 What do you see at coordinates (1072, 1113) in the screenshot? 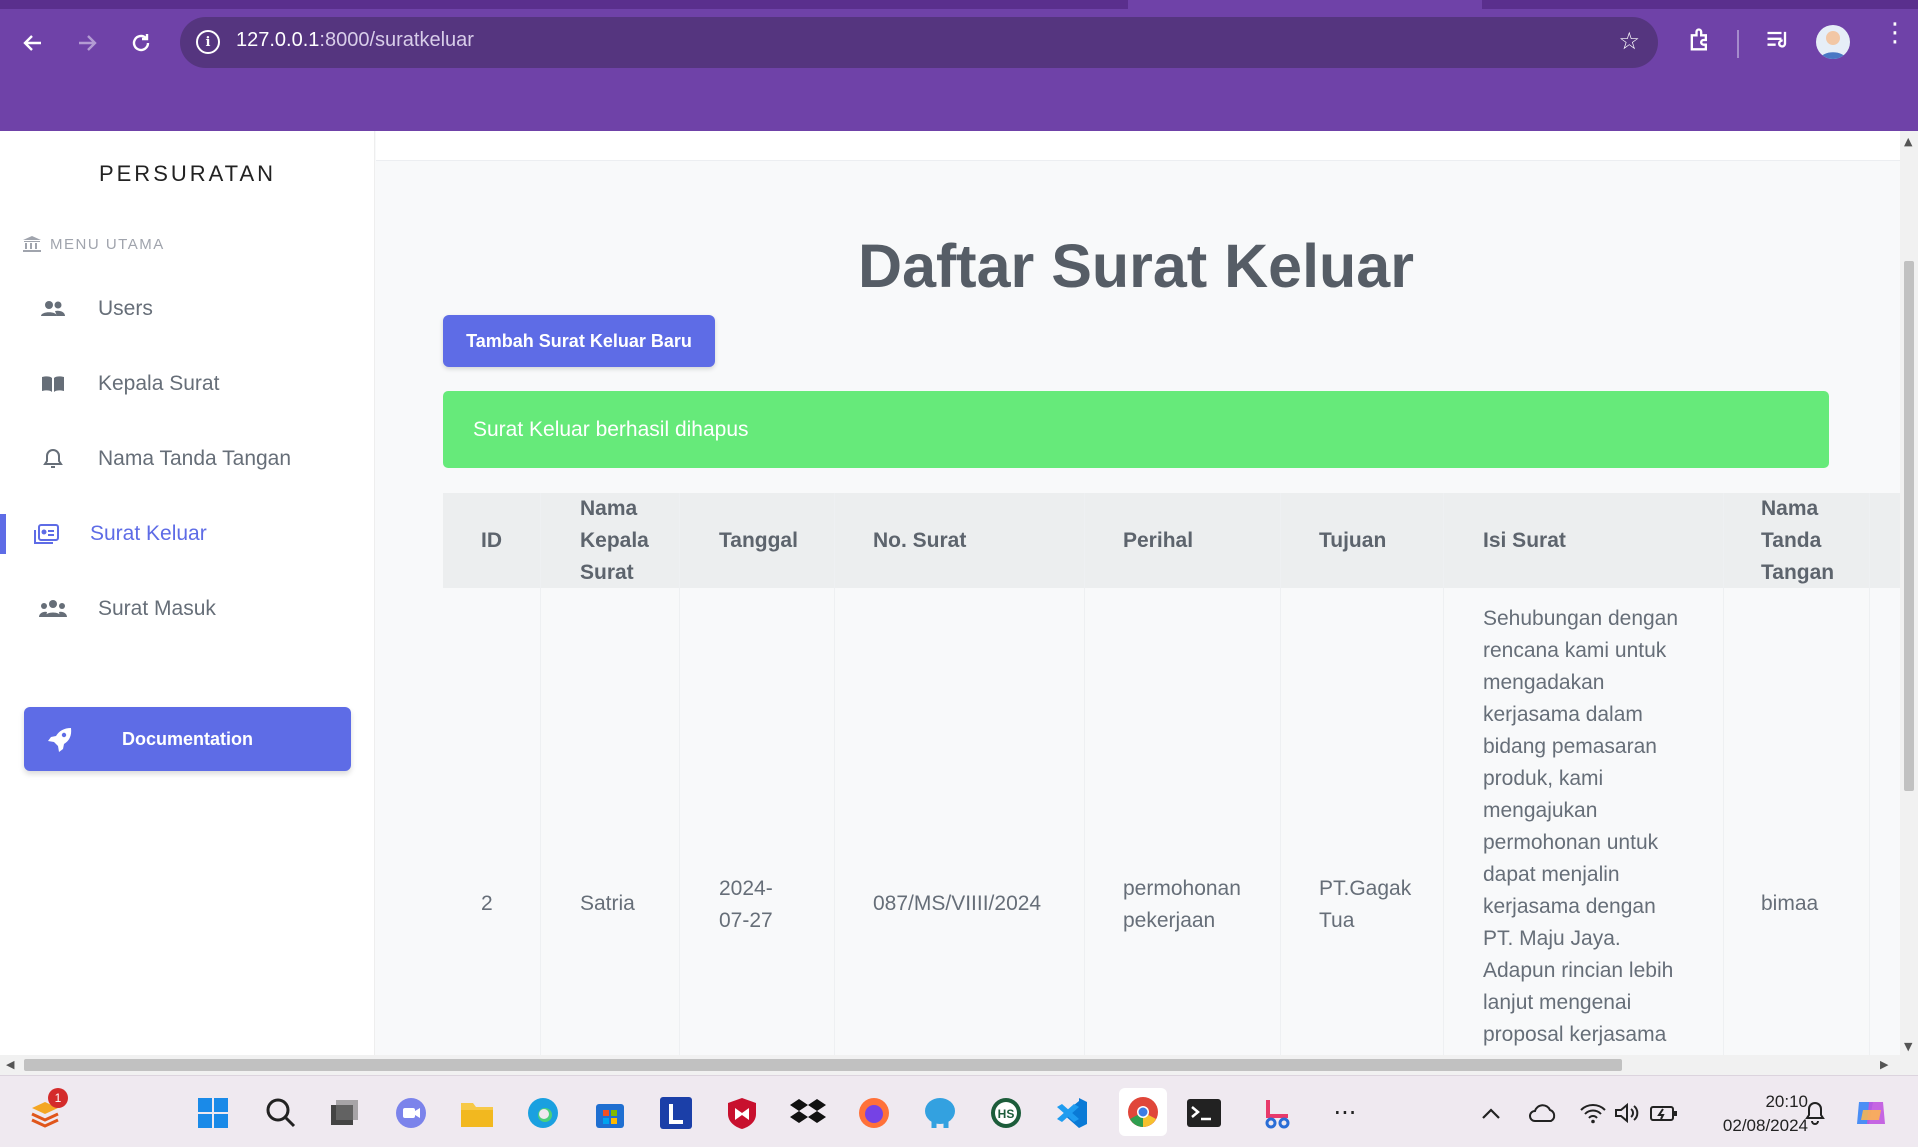
I see `vscode-icon` at bounding box center [1072, 1113].